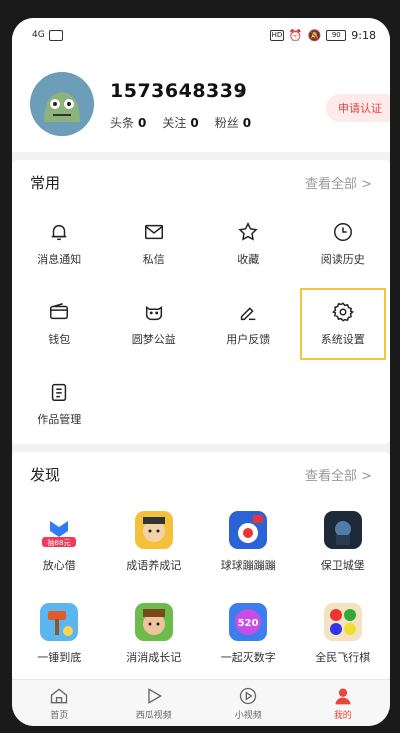 The width and height of the screenshot is (400, 733). I want to click on castle-game-icon, so click(342, 530).